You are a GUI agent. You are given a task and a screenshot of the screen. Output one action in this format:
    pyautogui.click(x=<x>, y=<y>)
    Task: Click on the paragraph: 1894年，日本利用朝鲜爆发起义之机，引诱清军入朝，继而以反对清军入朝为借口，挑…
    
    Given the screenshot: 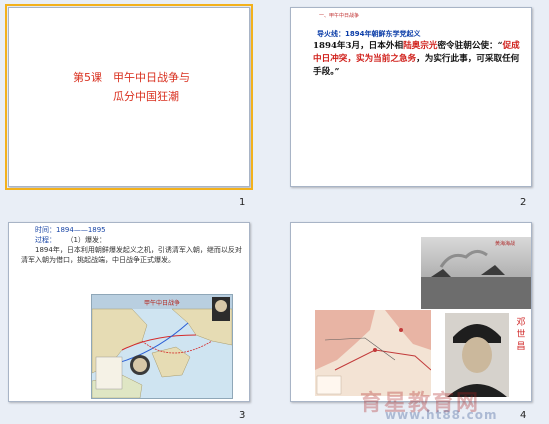 What is the action you would take?
    pyautogui.click(x=131, y=255)
    